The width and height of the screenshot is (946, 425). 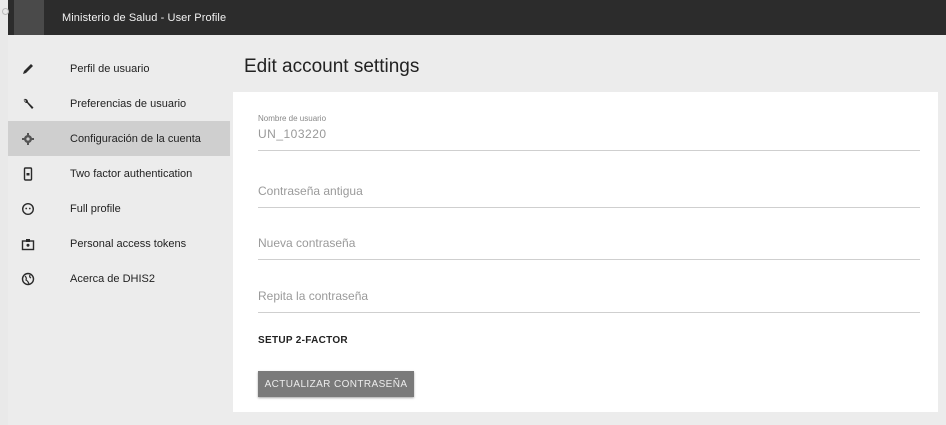 I want to click on sidebar-item-preferencias: Preferencias de usuario, so click(x=119, y=103).